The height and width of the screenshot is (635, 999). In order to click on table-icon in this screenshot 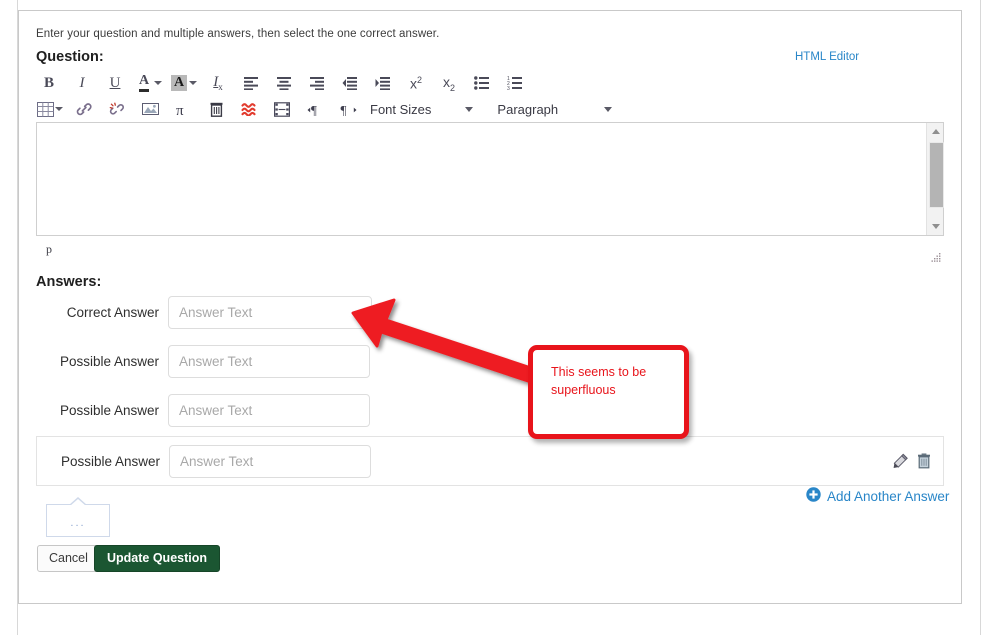, I will do `click(45, 109)`.